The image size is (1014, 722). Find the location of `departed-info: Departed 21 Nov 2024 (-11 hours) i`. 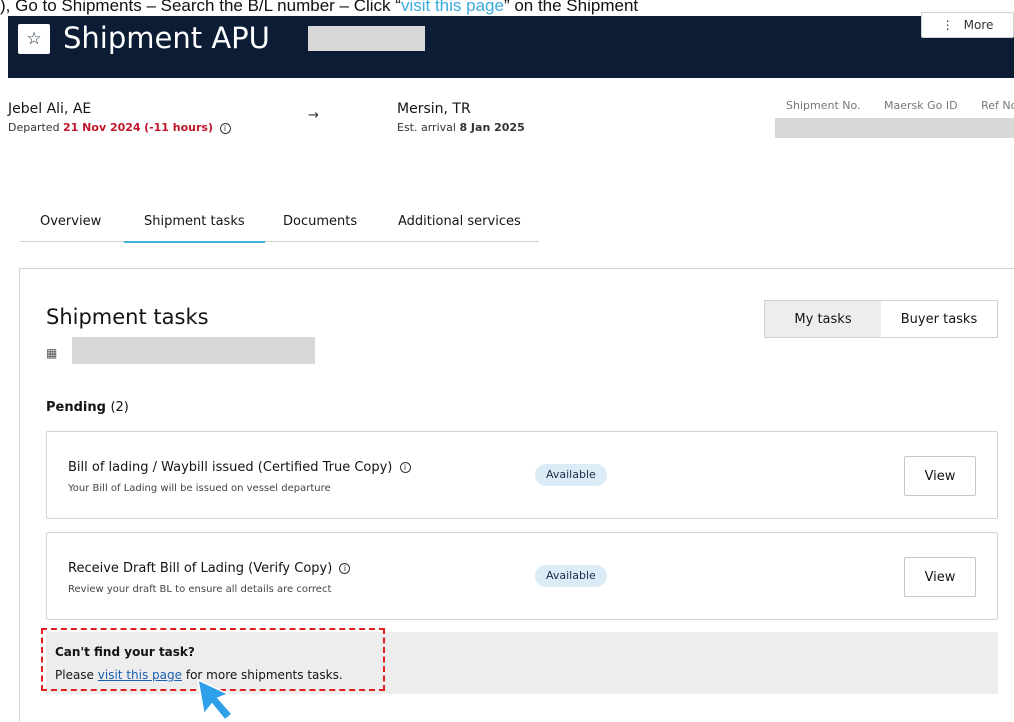

departed-info: Departed 21 Nov 2024 (-11 hours) i is located at coordinates (119, 127).